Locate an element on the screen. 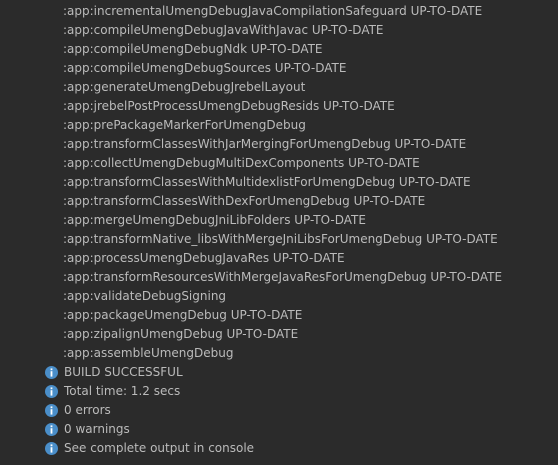 The image size is (558, 465). task-line: :app:processUmengDebugJavaRes UP-TO-DATE is located at coordinates (204, 258).